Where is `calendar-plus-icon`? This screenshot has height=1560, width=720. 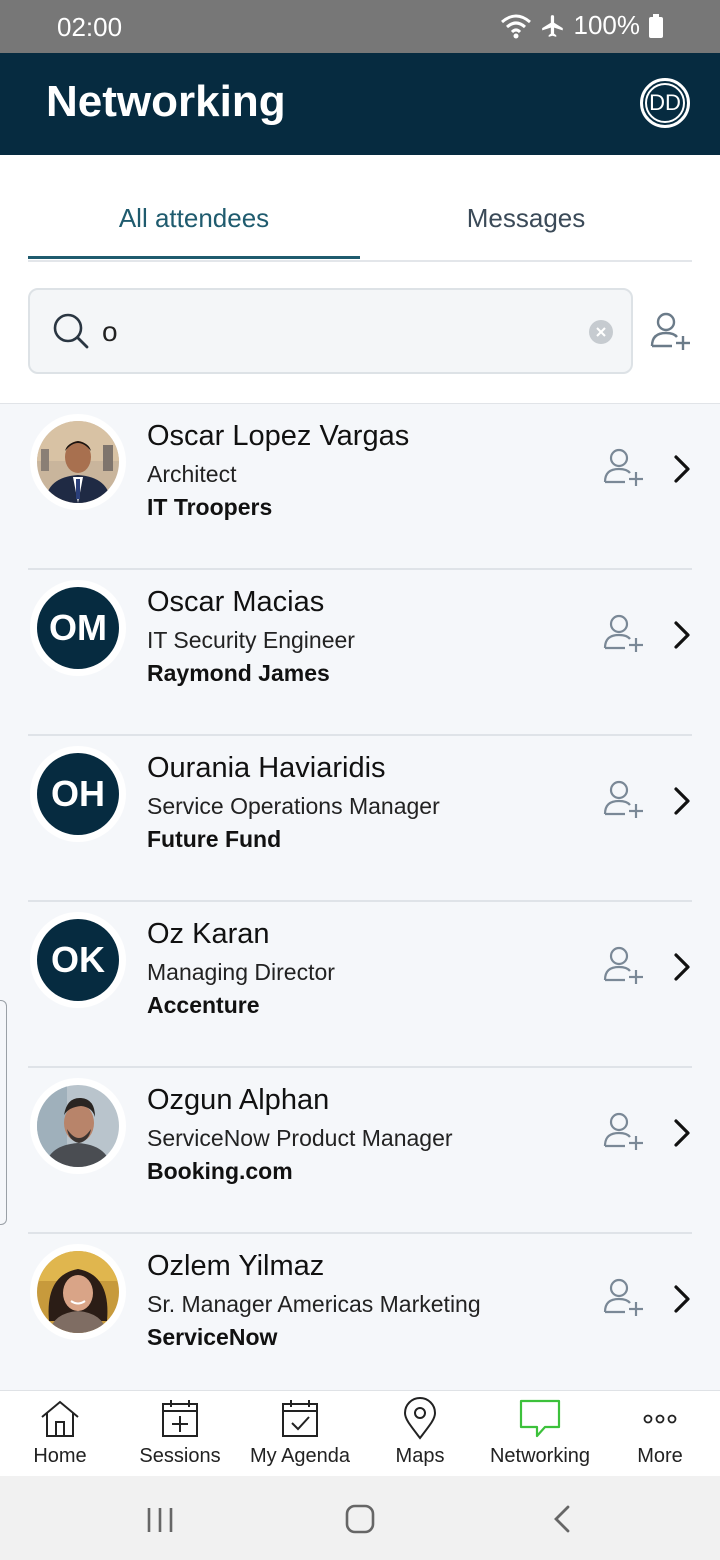
calendar-plus-icon is located at coordinates (180, 1418).